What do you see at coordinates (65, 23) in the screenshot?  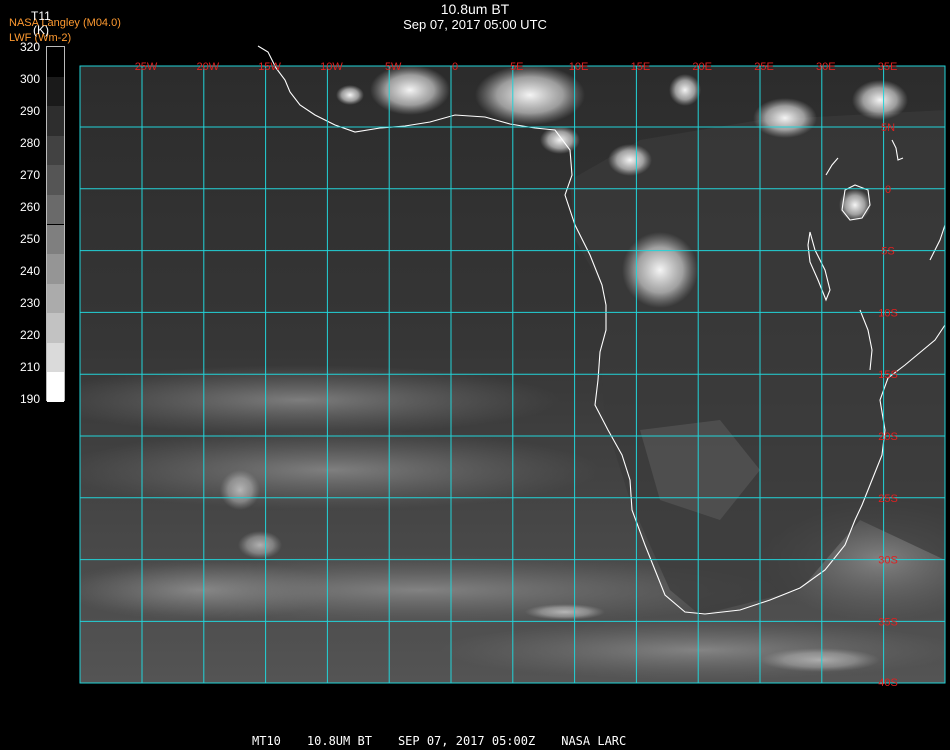 I see `source-label: NASA Langley (M04.0)` at bounding box center [65, 23].